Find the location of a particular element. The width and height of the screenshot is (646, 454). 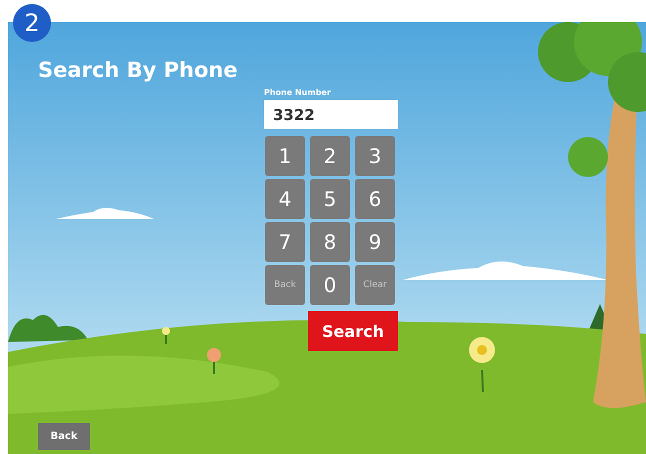

phone-number-field: 3322 is located at coordinates (331, 114).